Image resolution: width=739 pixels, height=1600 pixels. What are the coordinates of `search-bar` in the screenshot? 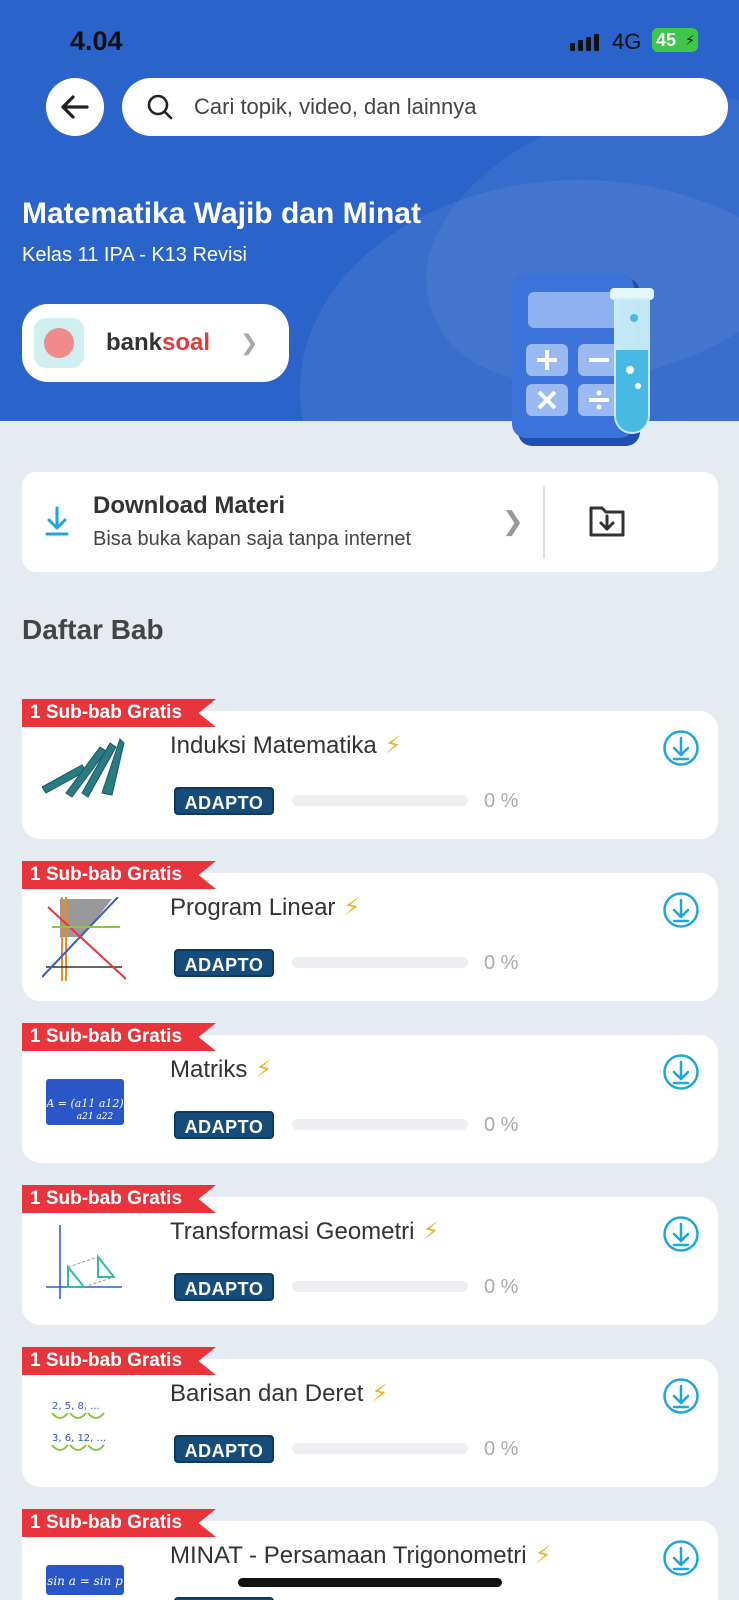 It's located at (425, 107).